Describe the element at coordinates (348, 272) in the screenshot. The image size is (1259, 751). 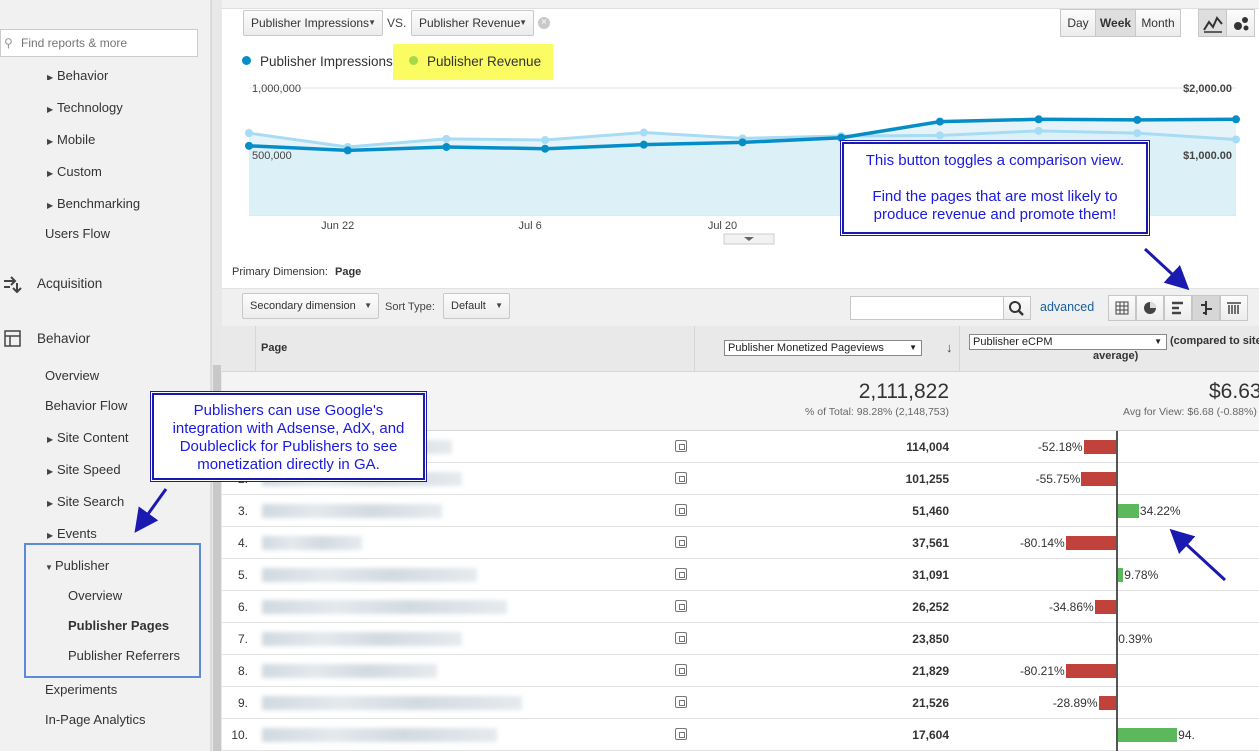
I see `primary-dimension-page: Page` at that location.